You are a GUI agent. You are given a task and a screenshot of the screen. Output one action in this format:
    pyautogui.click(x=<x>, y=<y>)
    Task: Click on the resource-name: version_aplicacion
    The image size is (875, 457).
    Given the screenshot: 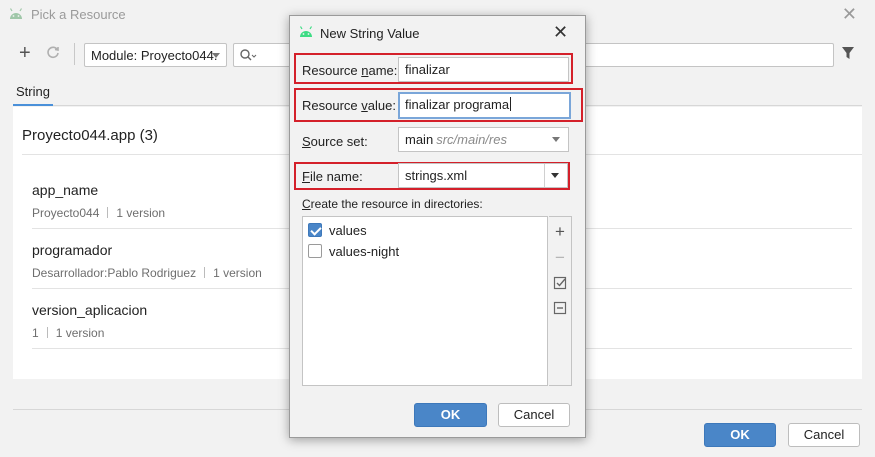 What is the action you would take?
    pyautogui.click(x=90, y=310)
    